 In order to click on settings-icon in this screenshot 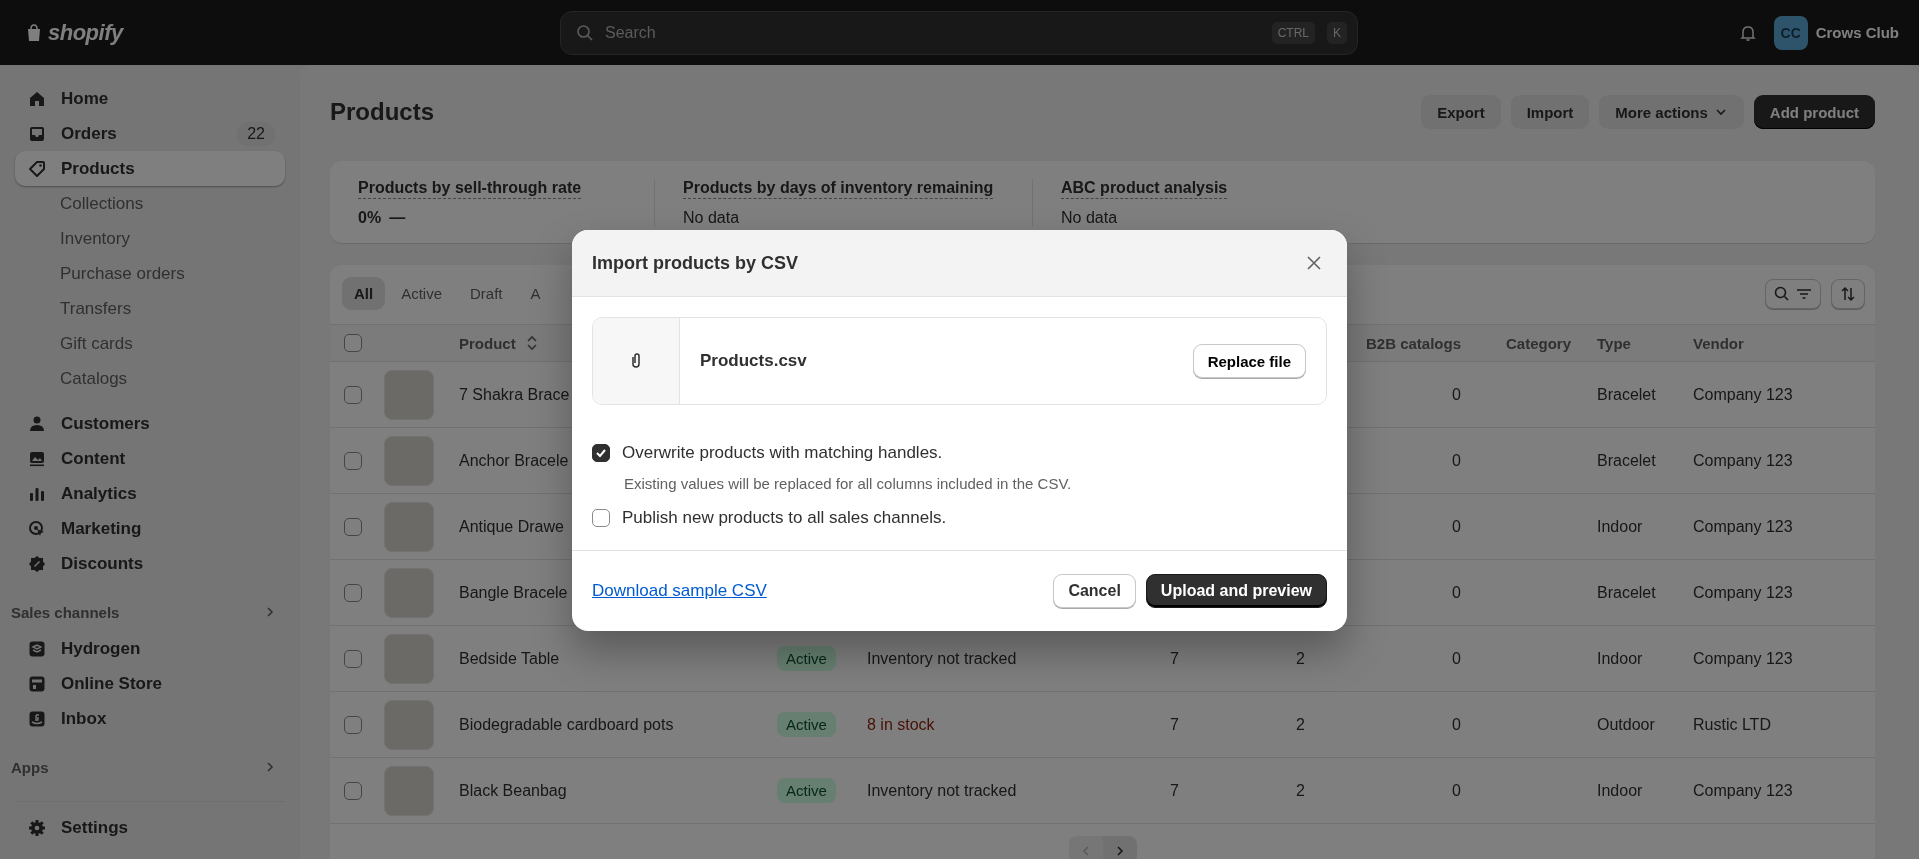, I will do `click(37, 827)`.